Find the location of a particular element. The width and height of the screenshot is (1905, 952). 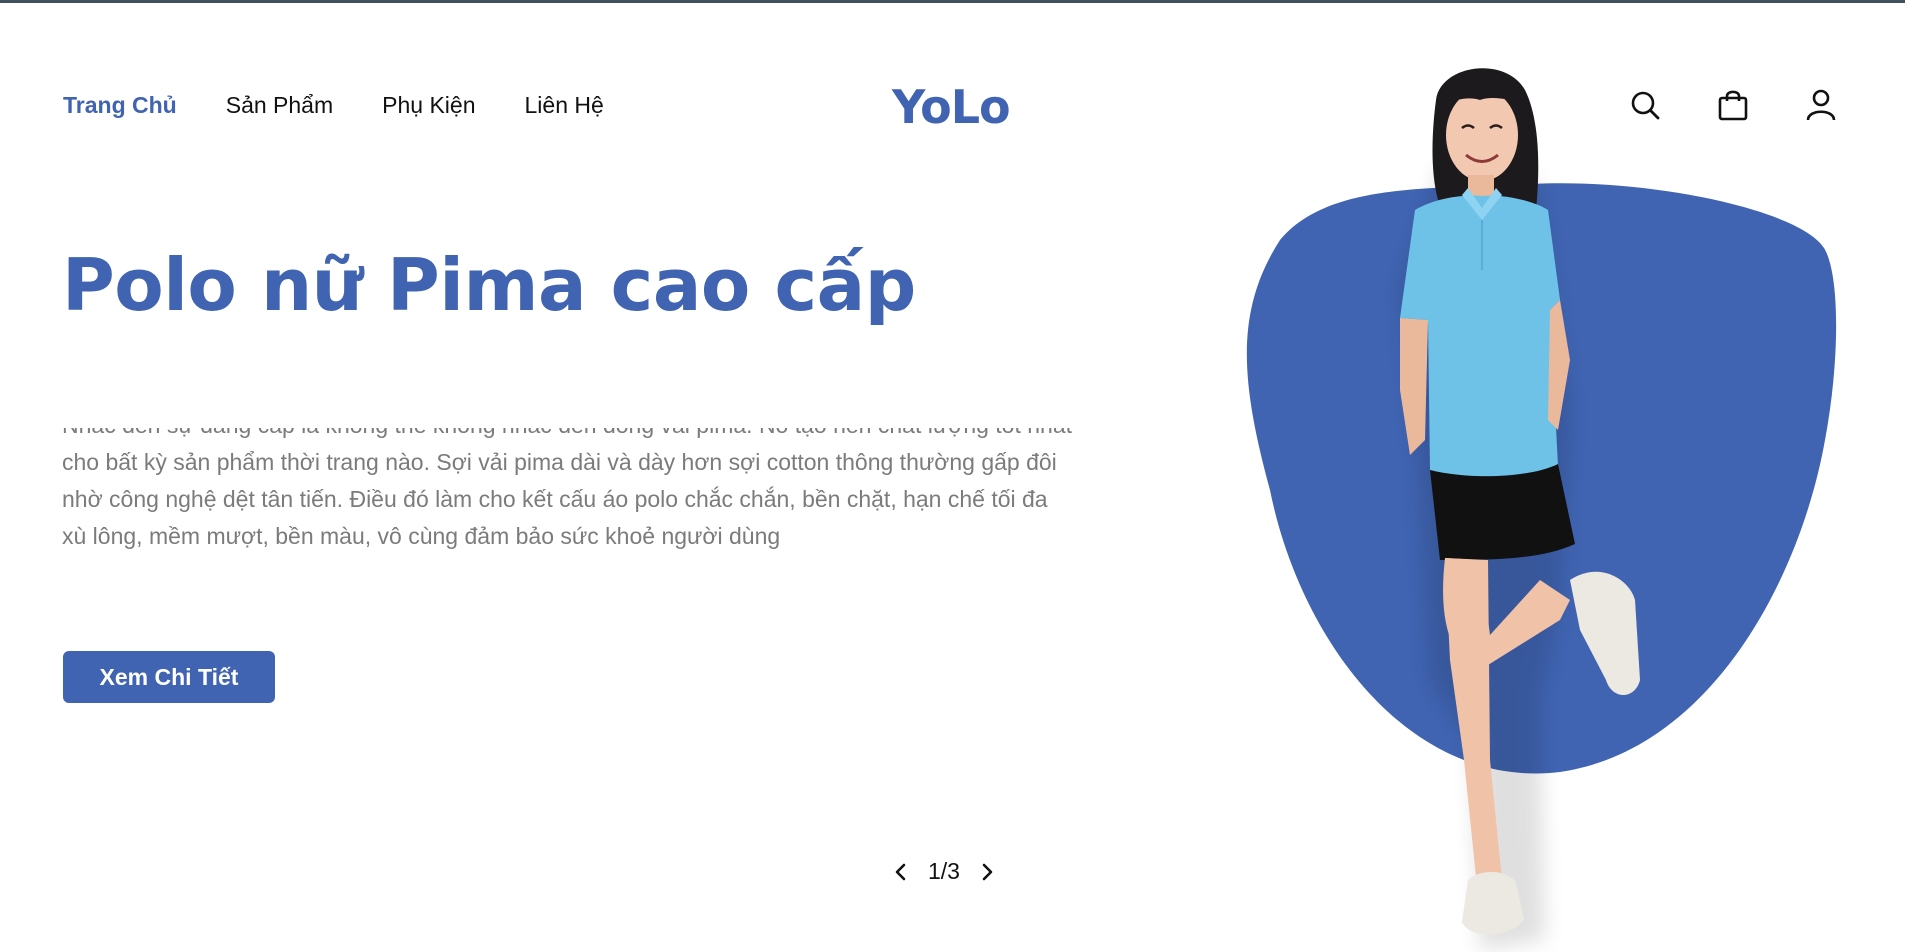

nav-item-accessories: Phụ Kiện is located at coordinates (428, 105).